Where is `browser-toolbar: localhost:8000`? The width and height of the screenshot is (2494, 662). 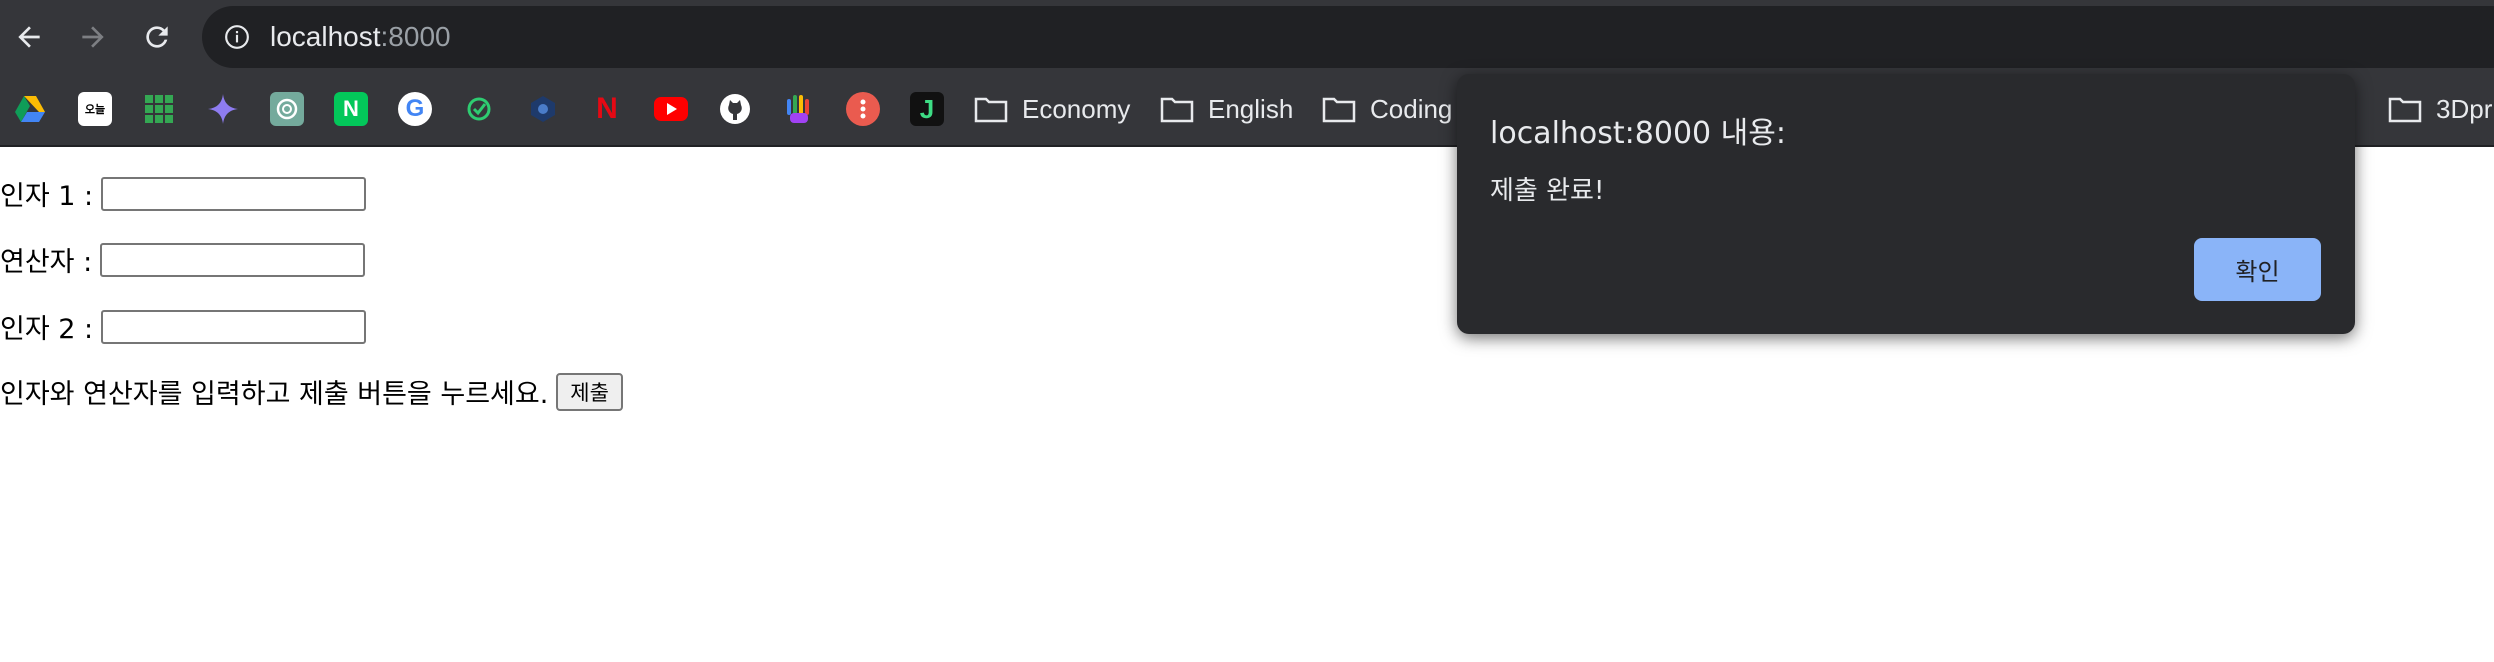
browser-toolbar: localhost:8000 is located at coordinates (1247, 36).